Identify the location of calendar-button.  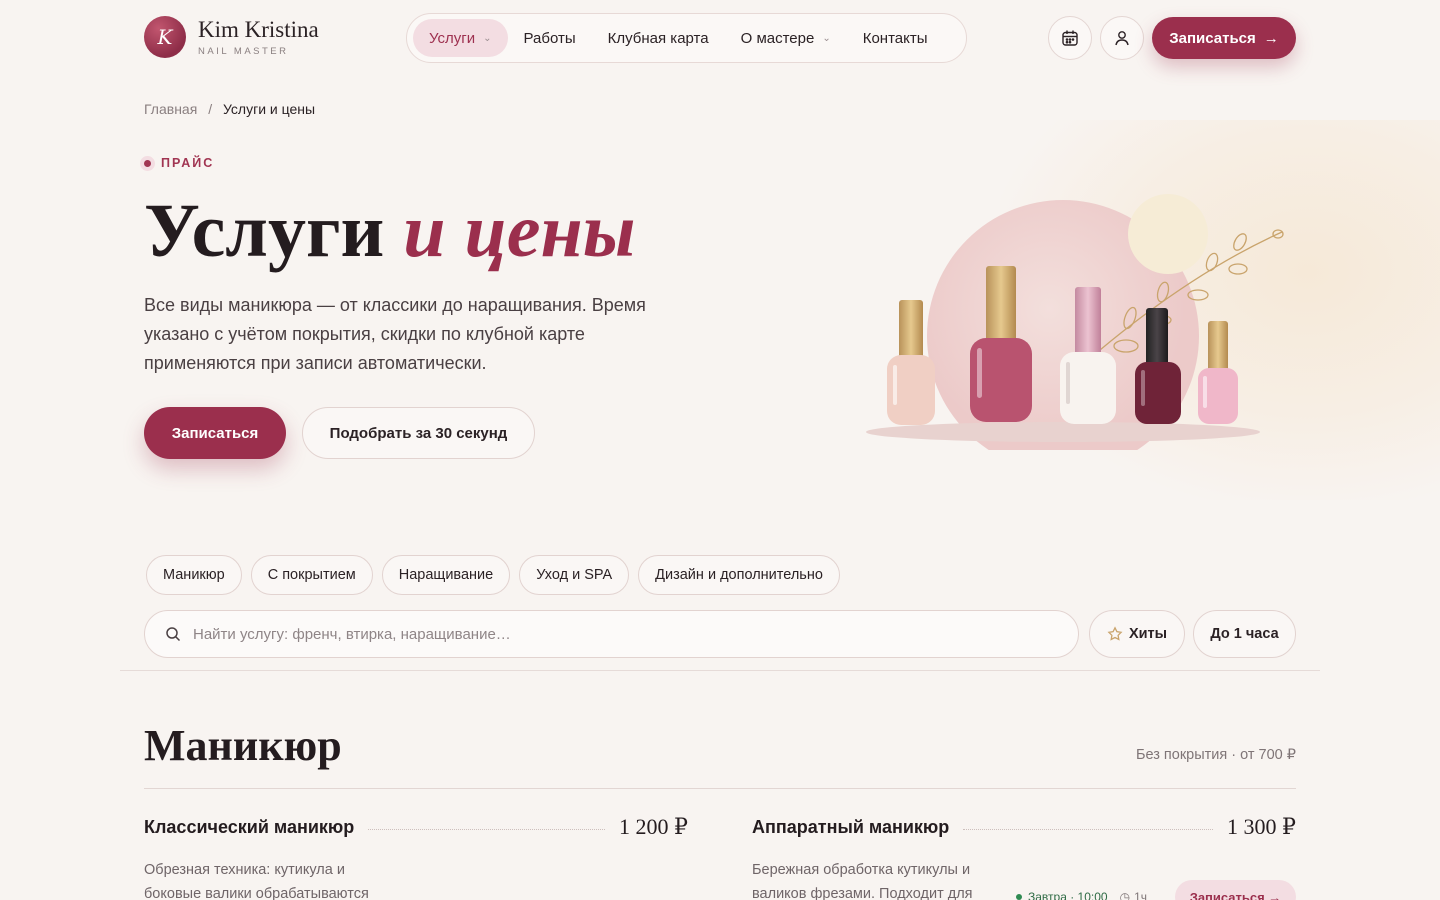
(1070, 38).